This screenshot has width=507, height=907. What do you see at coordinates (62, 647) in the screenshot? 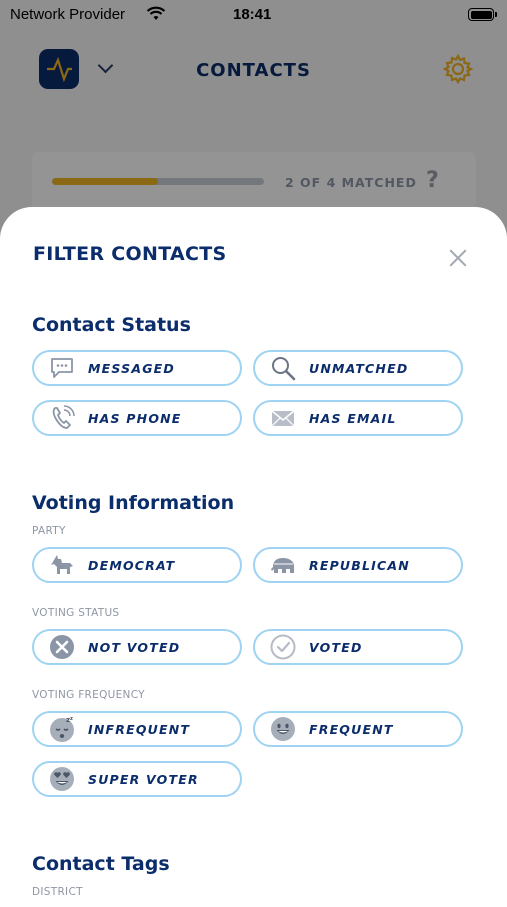
I see `x-circle-icon` at bounding box center [62, 647].